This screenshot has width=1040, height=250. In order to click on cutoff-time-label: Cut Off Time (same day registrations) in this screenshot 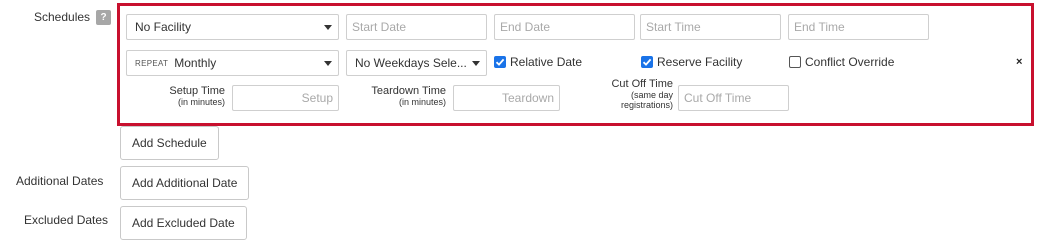, I will do `click(621, 94)`.